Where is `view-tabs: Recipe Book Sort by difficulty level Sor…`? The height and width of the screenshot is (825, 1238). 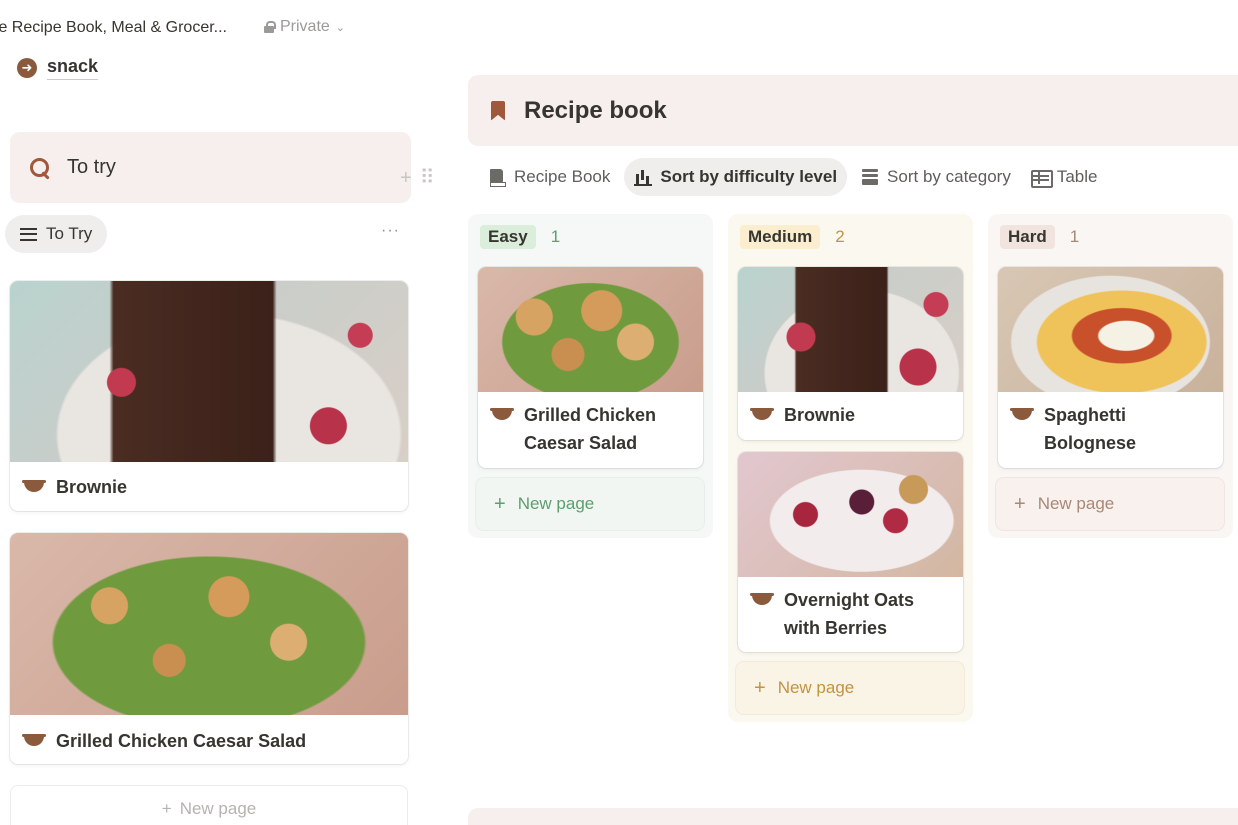
view-tabs: Recipe Book Sort by difficulty level Sor… is located at coordinates (792, 177).